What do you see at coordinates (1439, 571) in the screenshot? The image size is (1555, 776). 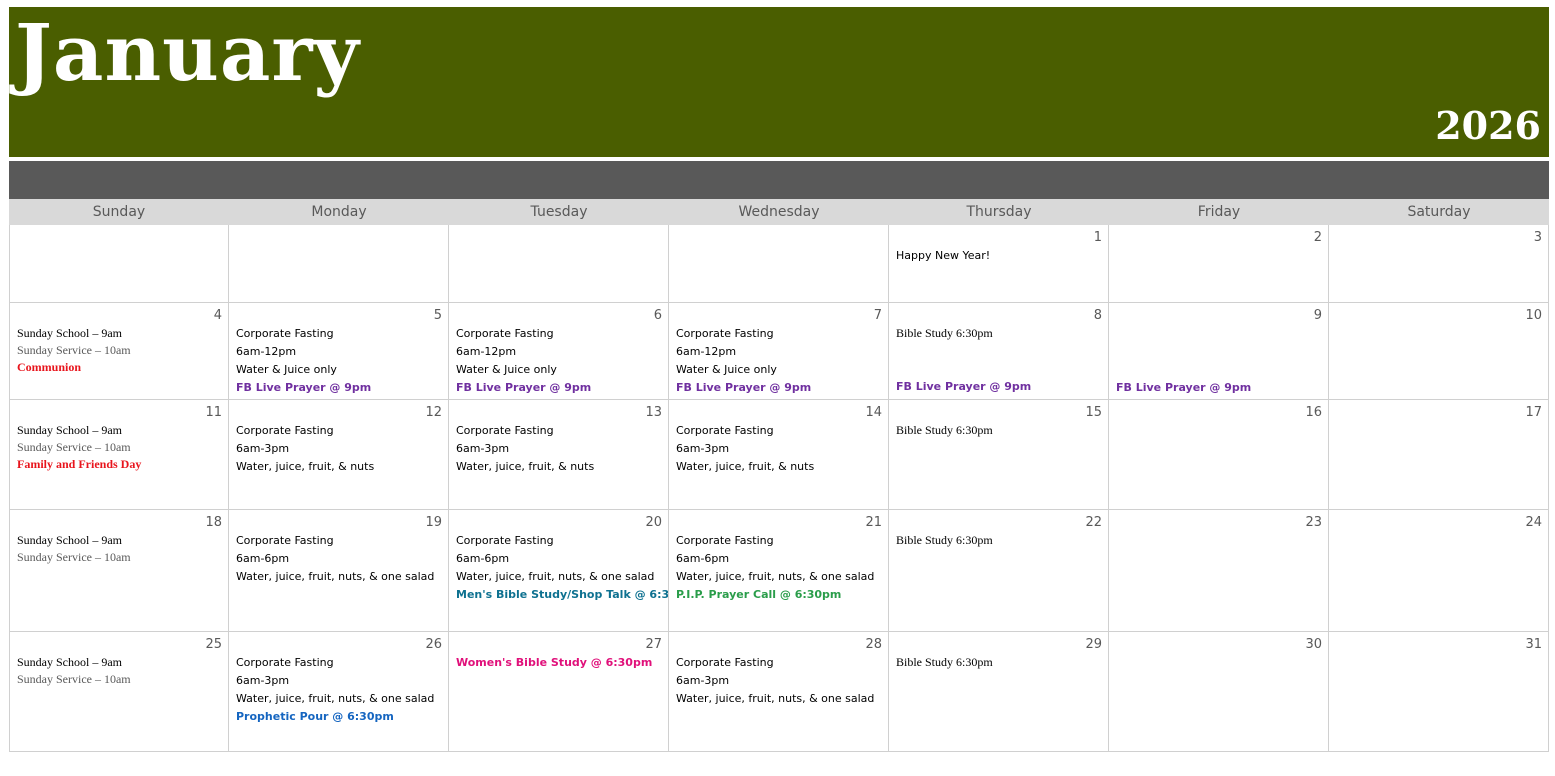 I see `day-cell-24: 24` at bounding box center [1439, 571].